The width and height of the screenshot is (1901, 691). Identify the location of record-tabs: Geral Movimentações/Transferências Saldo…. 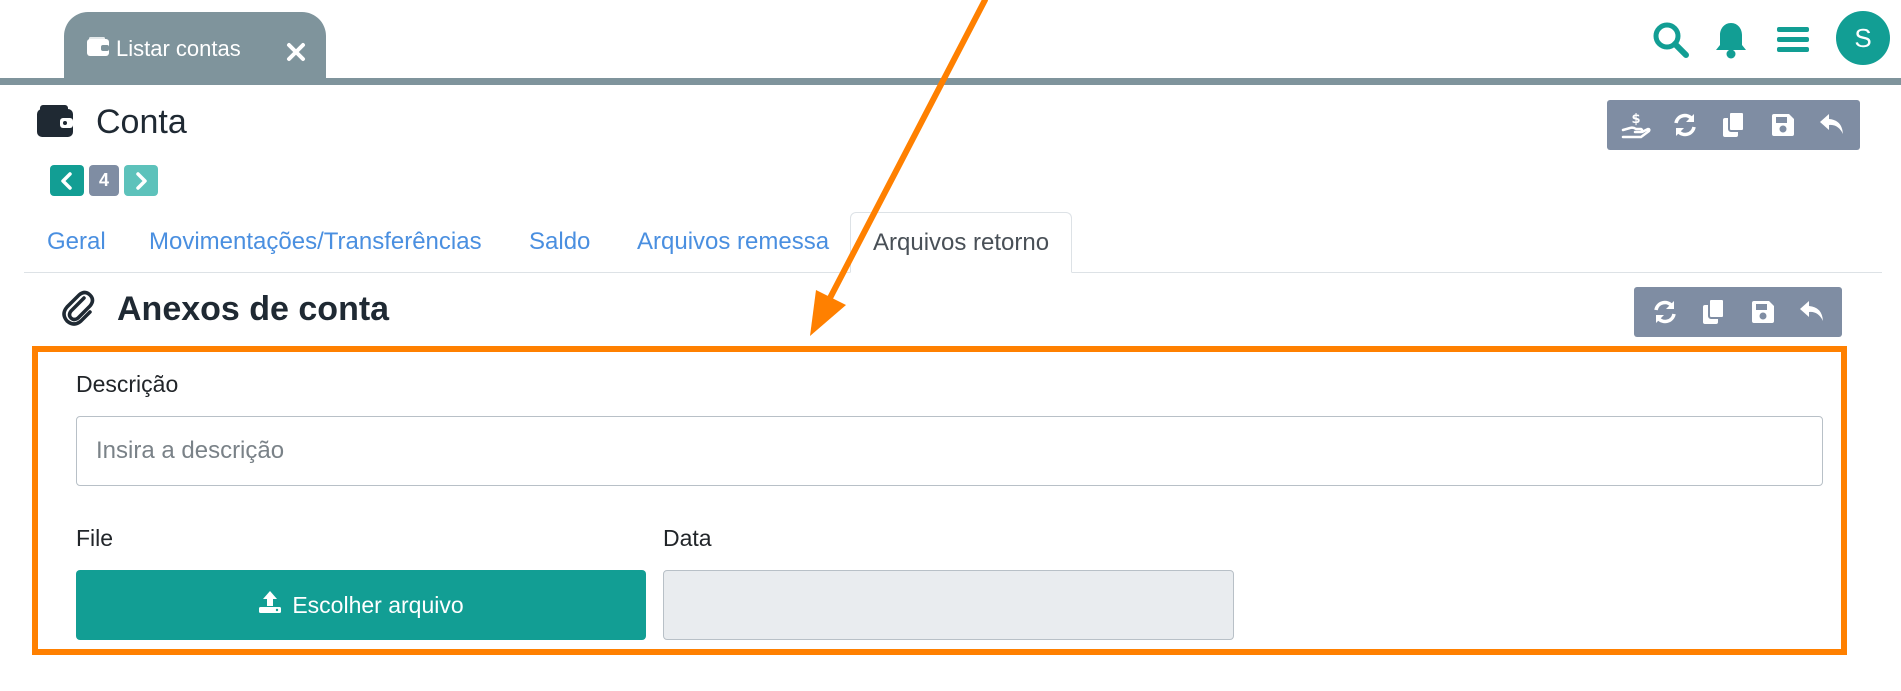
(953, 242).